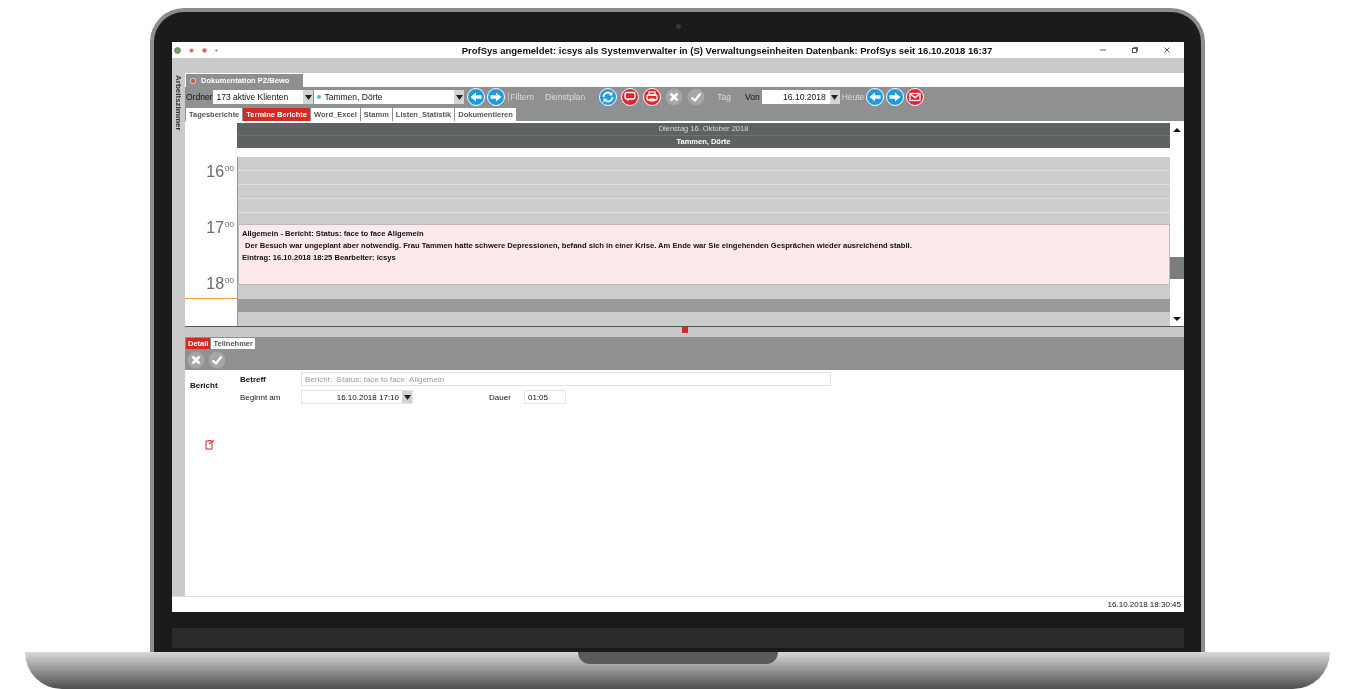 Image resolution: width=1351 pixels, height=689 pixels. I want to click on close-icon, so click(1167, 50).